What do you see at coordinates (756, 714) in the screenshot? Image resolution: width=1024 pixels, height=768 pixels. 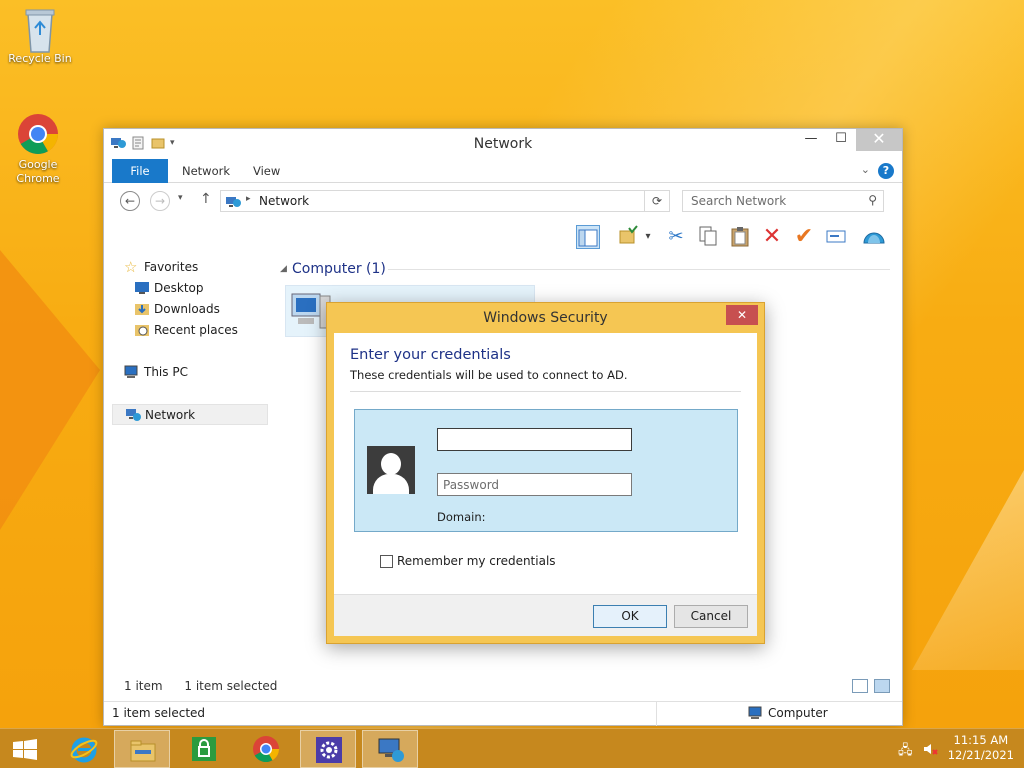 I see `computer-small-icon` at bounding box center [756, 714].